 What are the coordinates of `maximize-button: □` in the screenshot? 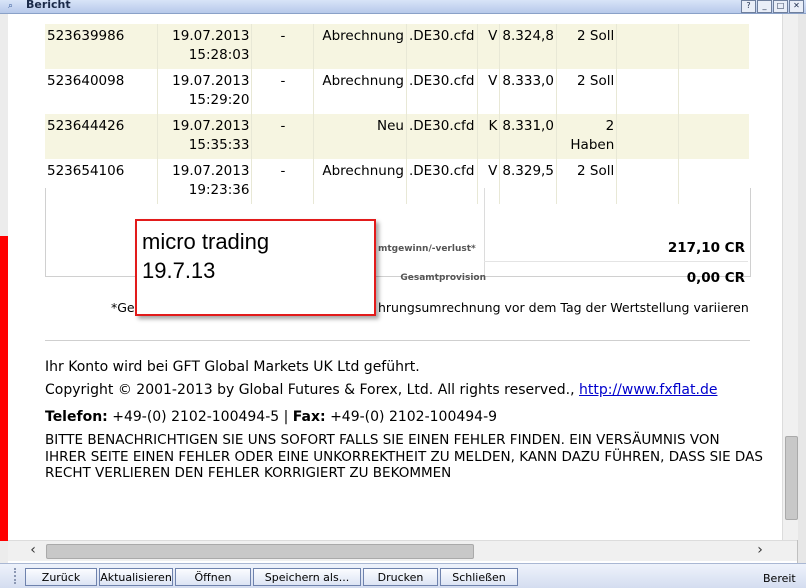 It's located at (780, 6).